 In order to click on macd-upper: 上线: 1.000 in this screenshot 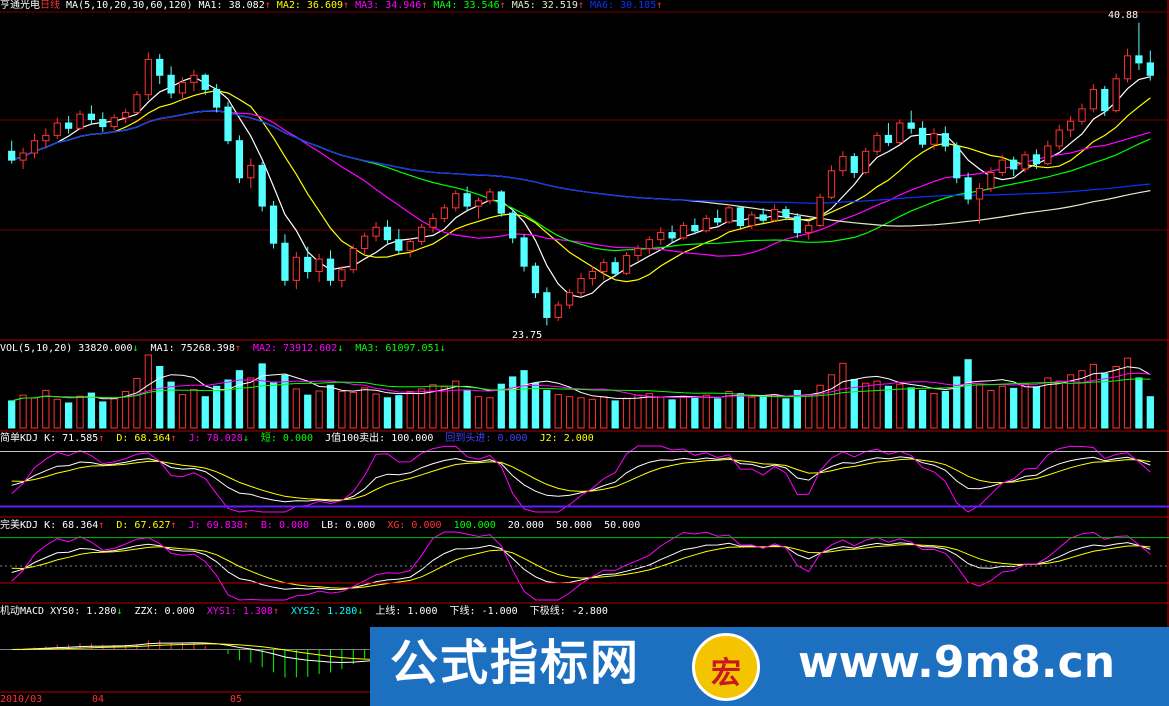, I will do `click(406, 611)`.